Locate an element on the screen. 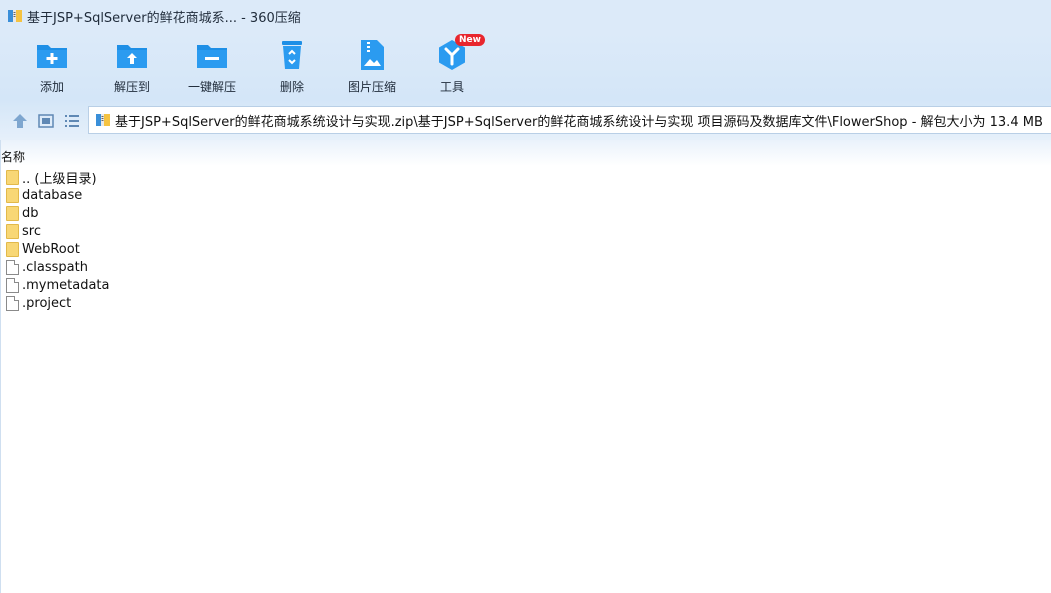  archive-icon is located at coordinates (103, 120).